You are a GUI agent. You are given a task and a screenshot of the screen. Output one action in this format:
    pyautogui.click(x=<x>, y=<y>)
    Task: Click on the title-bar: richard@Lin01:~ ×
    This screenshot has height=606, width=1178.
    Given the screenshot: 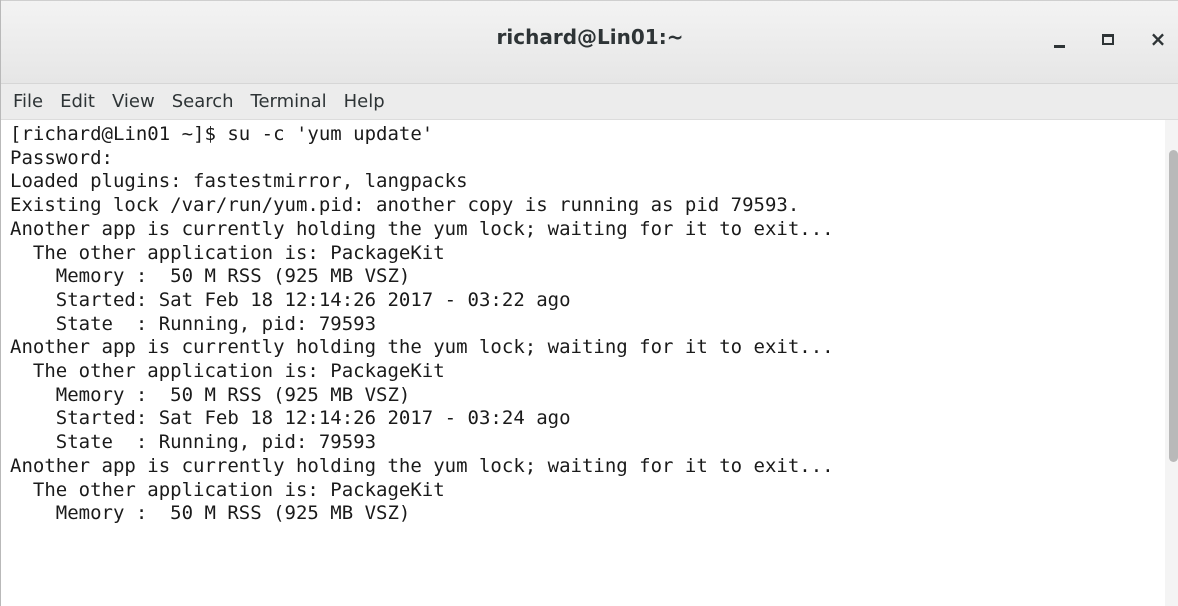 What is the action you would take?
    pyautogui.click(x=589, y=42)
    